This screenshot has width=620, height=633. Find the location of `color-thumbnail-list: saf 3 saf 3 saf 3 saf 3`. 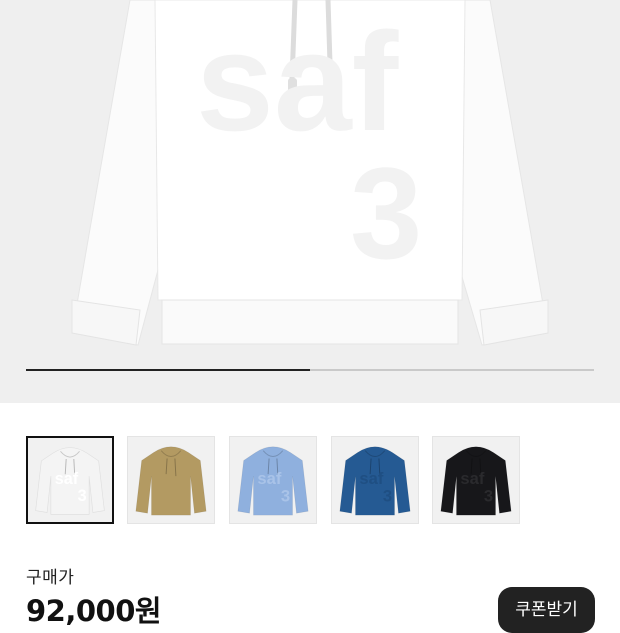

color-thumbnail-list: saf 3 saf 3 saf 3 saf 3 is located at coordinates (310, 480).